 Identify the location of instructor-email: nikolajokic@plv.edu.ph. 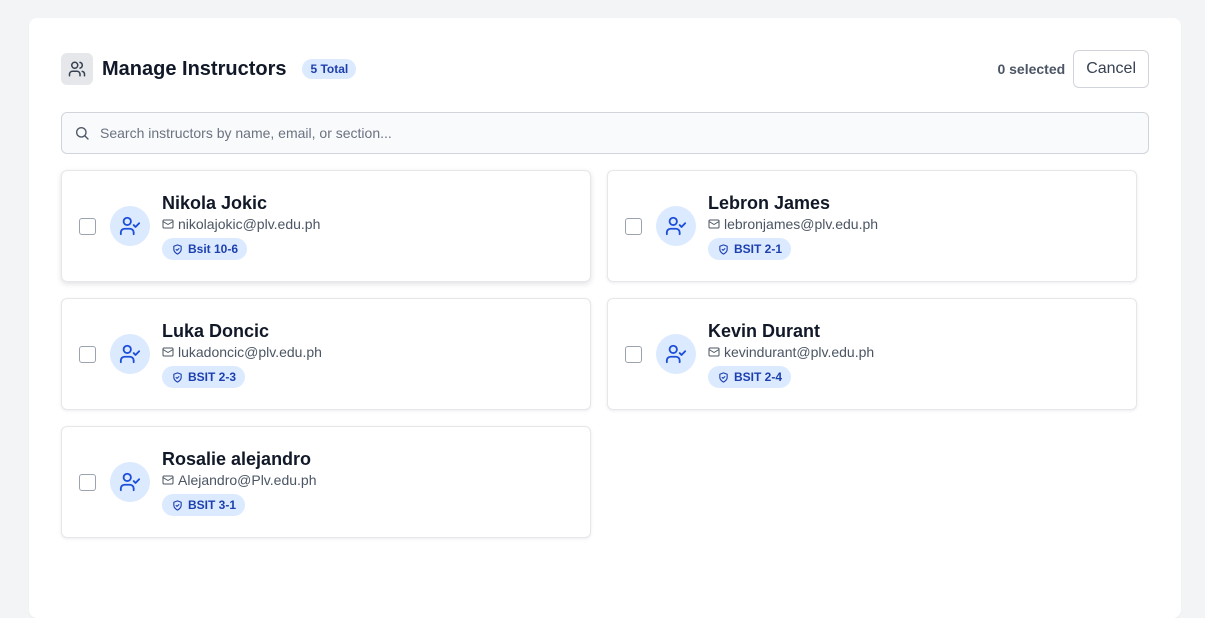
(249, 224).